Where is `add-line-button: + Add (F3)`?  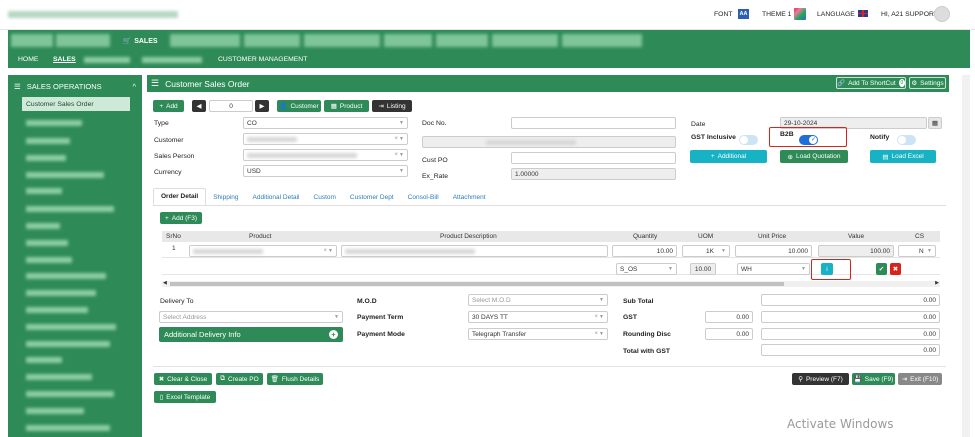 add-line-button: + Add (F3) is located at coordinates (181, 218).